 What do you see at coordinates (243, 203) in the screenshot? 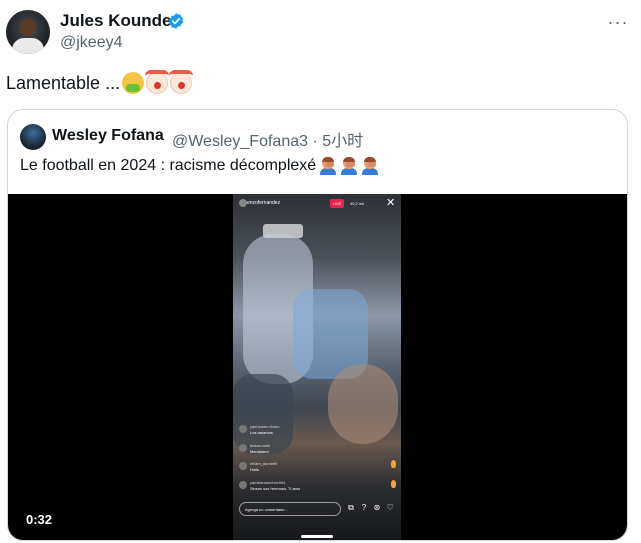
I see `live-user-avatar` at bounding box center [243, 203].